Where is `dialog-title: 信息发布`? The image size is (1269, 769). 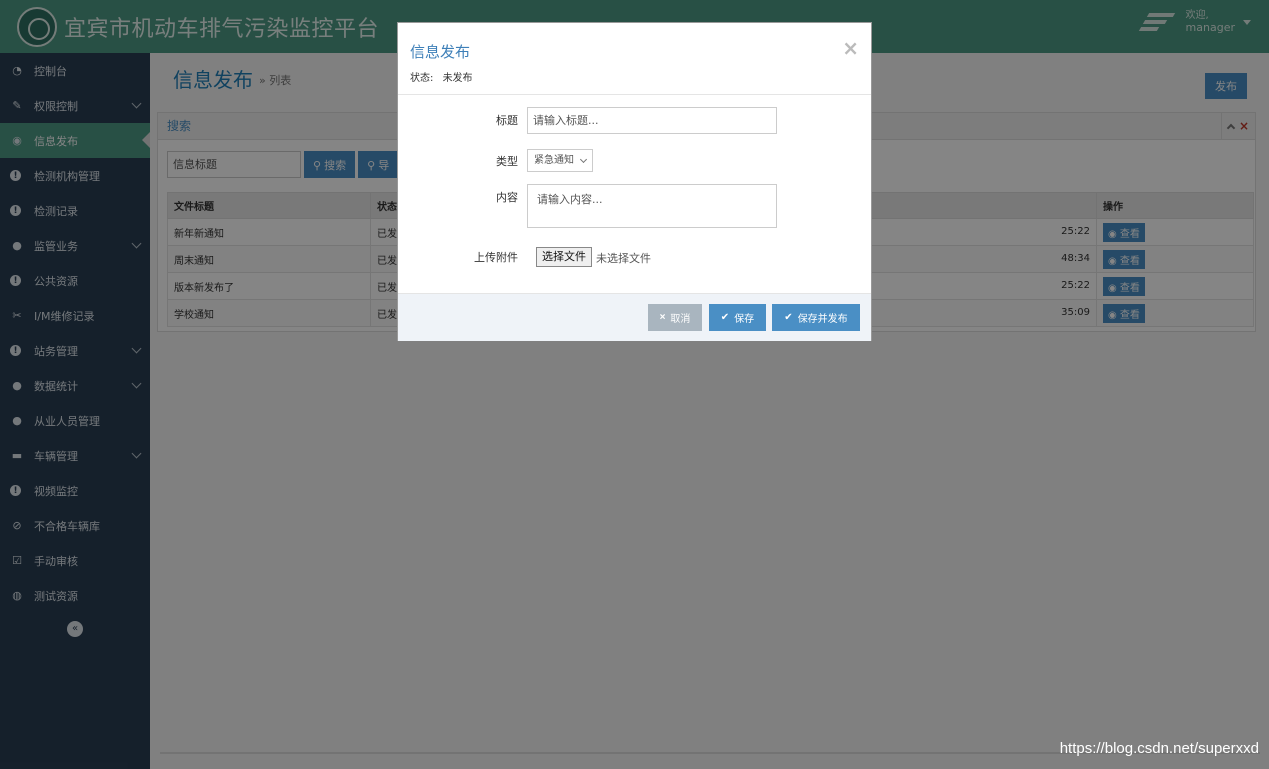
dialog-title: 信息发布 is located at coordinates (440, 52).